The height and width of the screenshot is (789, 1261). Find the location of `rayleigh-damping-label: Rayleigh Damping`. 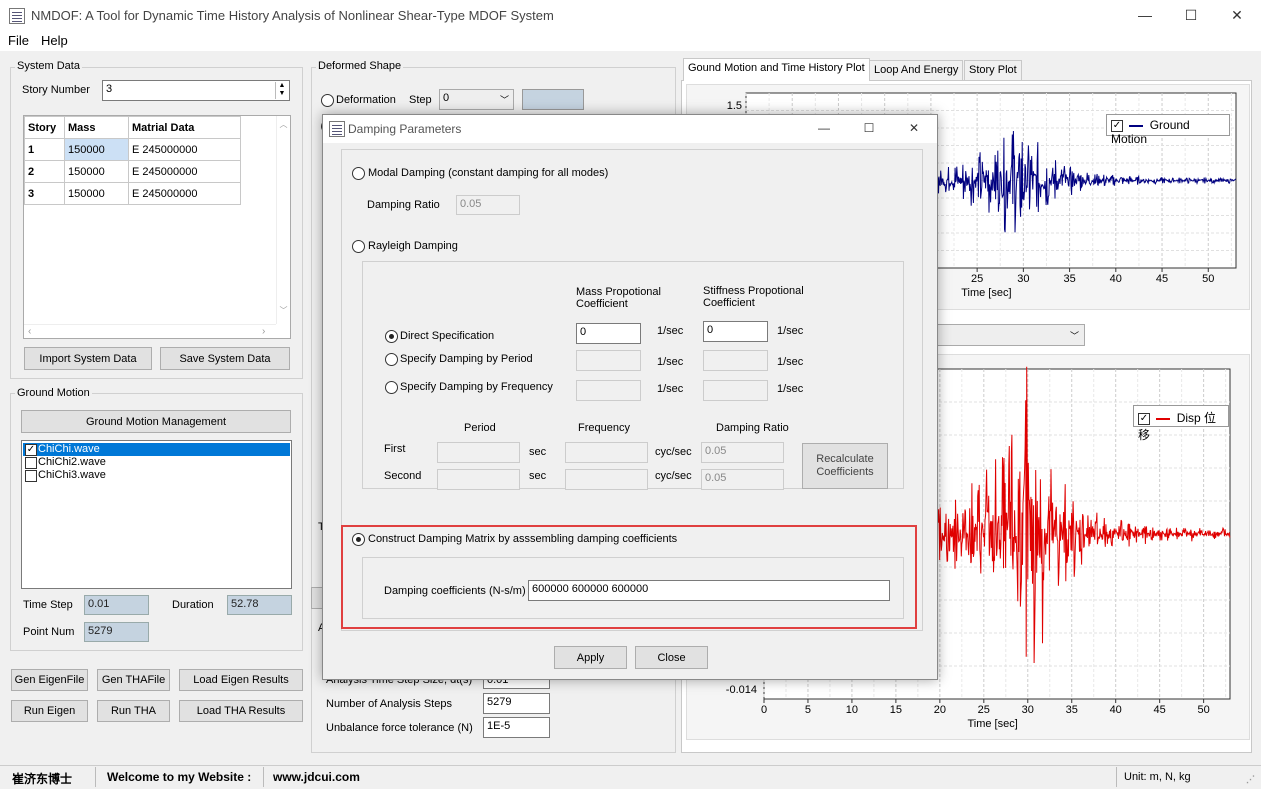

rayleigh-damping-label: Rayleigh Damping is located at coordinates (413, 246).